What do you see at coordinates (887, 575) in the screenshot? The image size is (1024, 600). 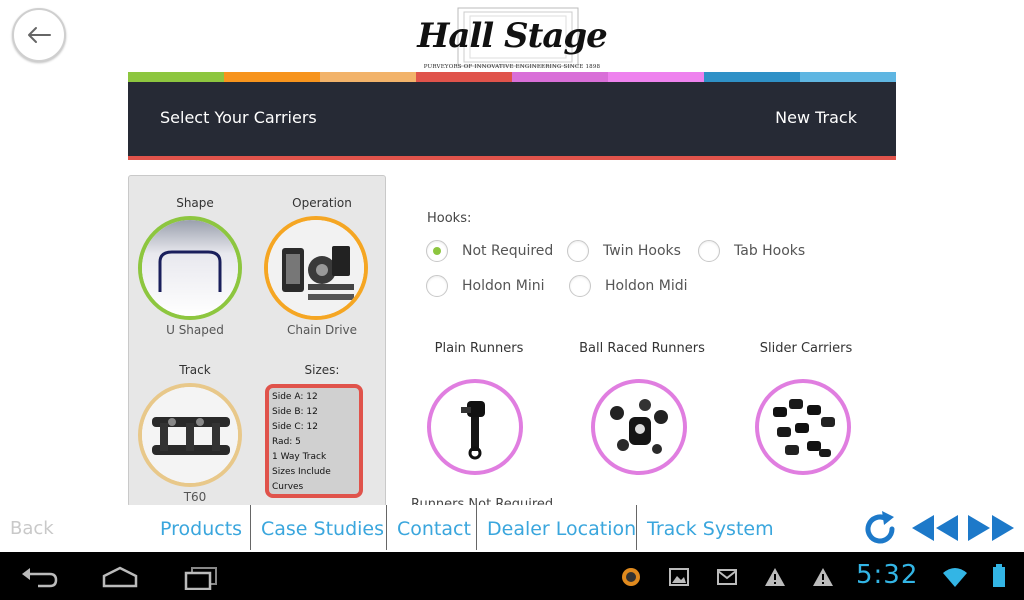 I see `status-clock: 5:32` at bounding box center [887, 575].